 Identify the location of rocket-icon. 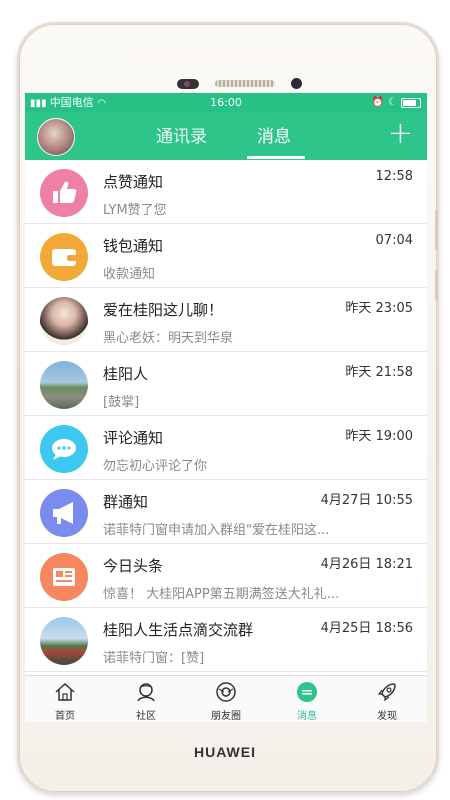
(386, 692).